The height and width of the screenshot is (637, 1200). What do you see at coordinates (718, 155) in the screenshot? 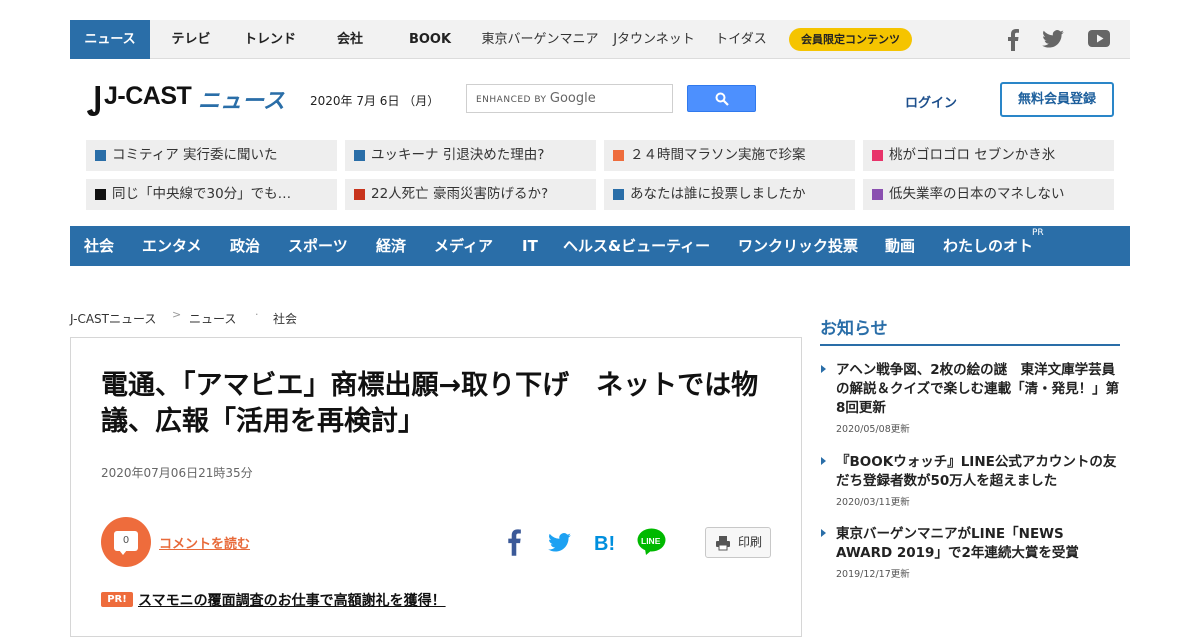
I see `trending-tag-label: ２４時間マラソン実施で珍案` at bounding box center [718, 155].